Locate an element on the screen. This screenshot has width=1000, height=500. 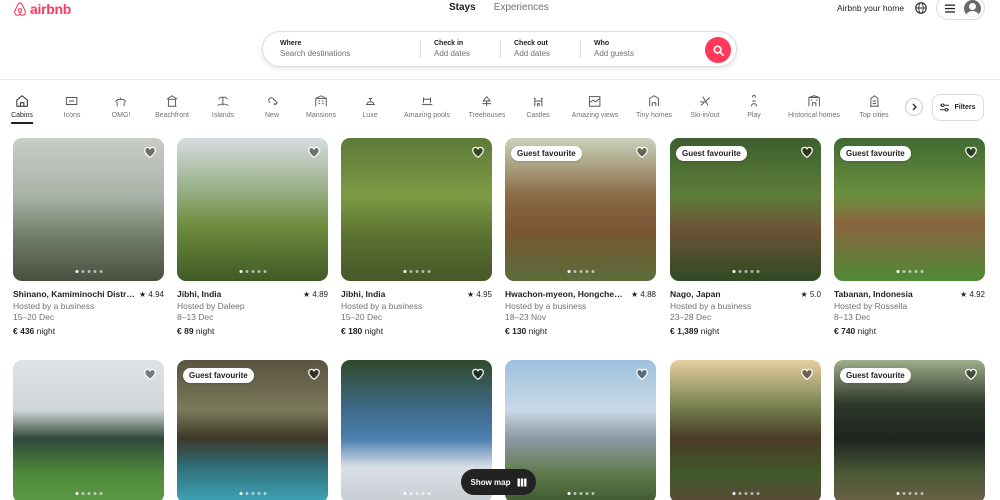
category-top-cities: Top cities is located at coordinates (874, 106).